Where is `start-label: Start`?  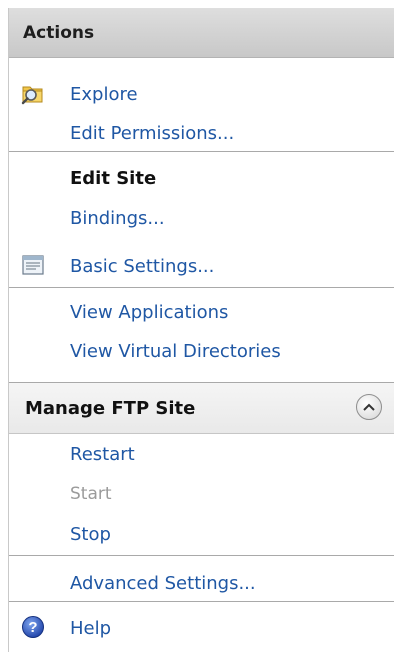
start-label: Start is located at coordinates (91, 494).